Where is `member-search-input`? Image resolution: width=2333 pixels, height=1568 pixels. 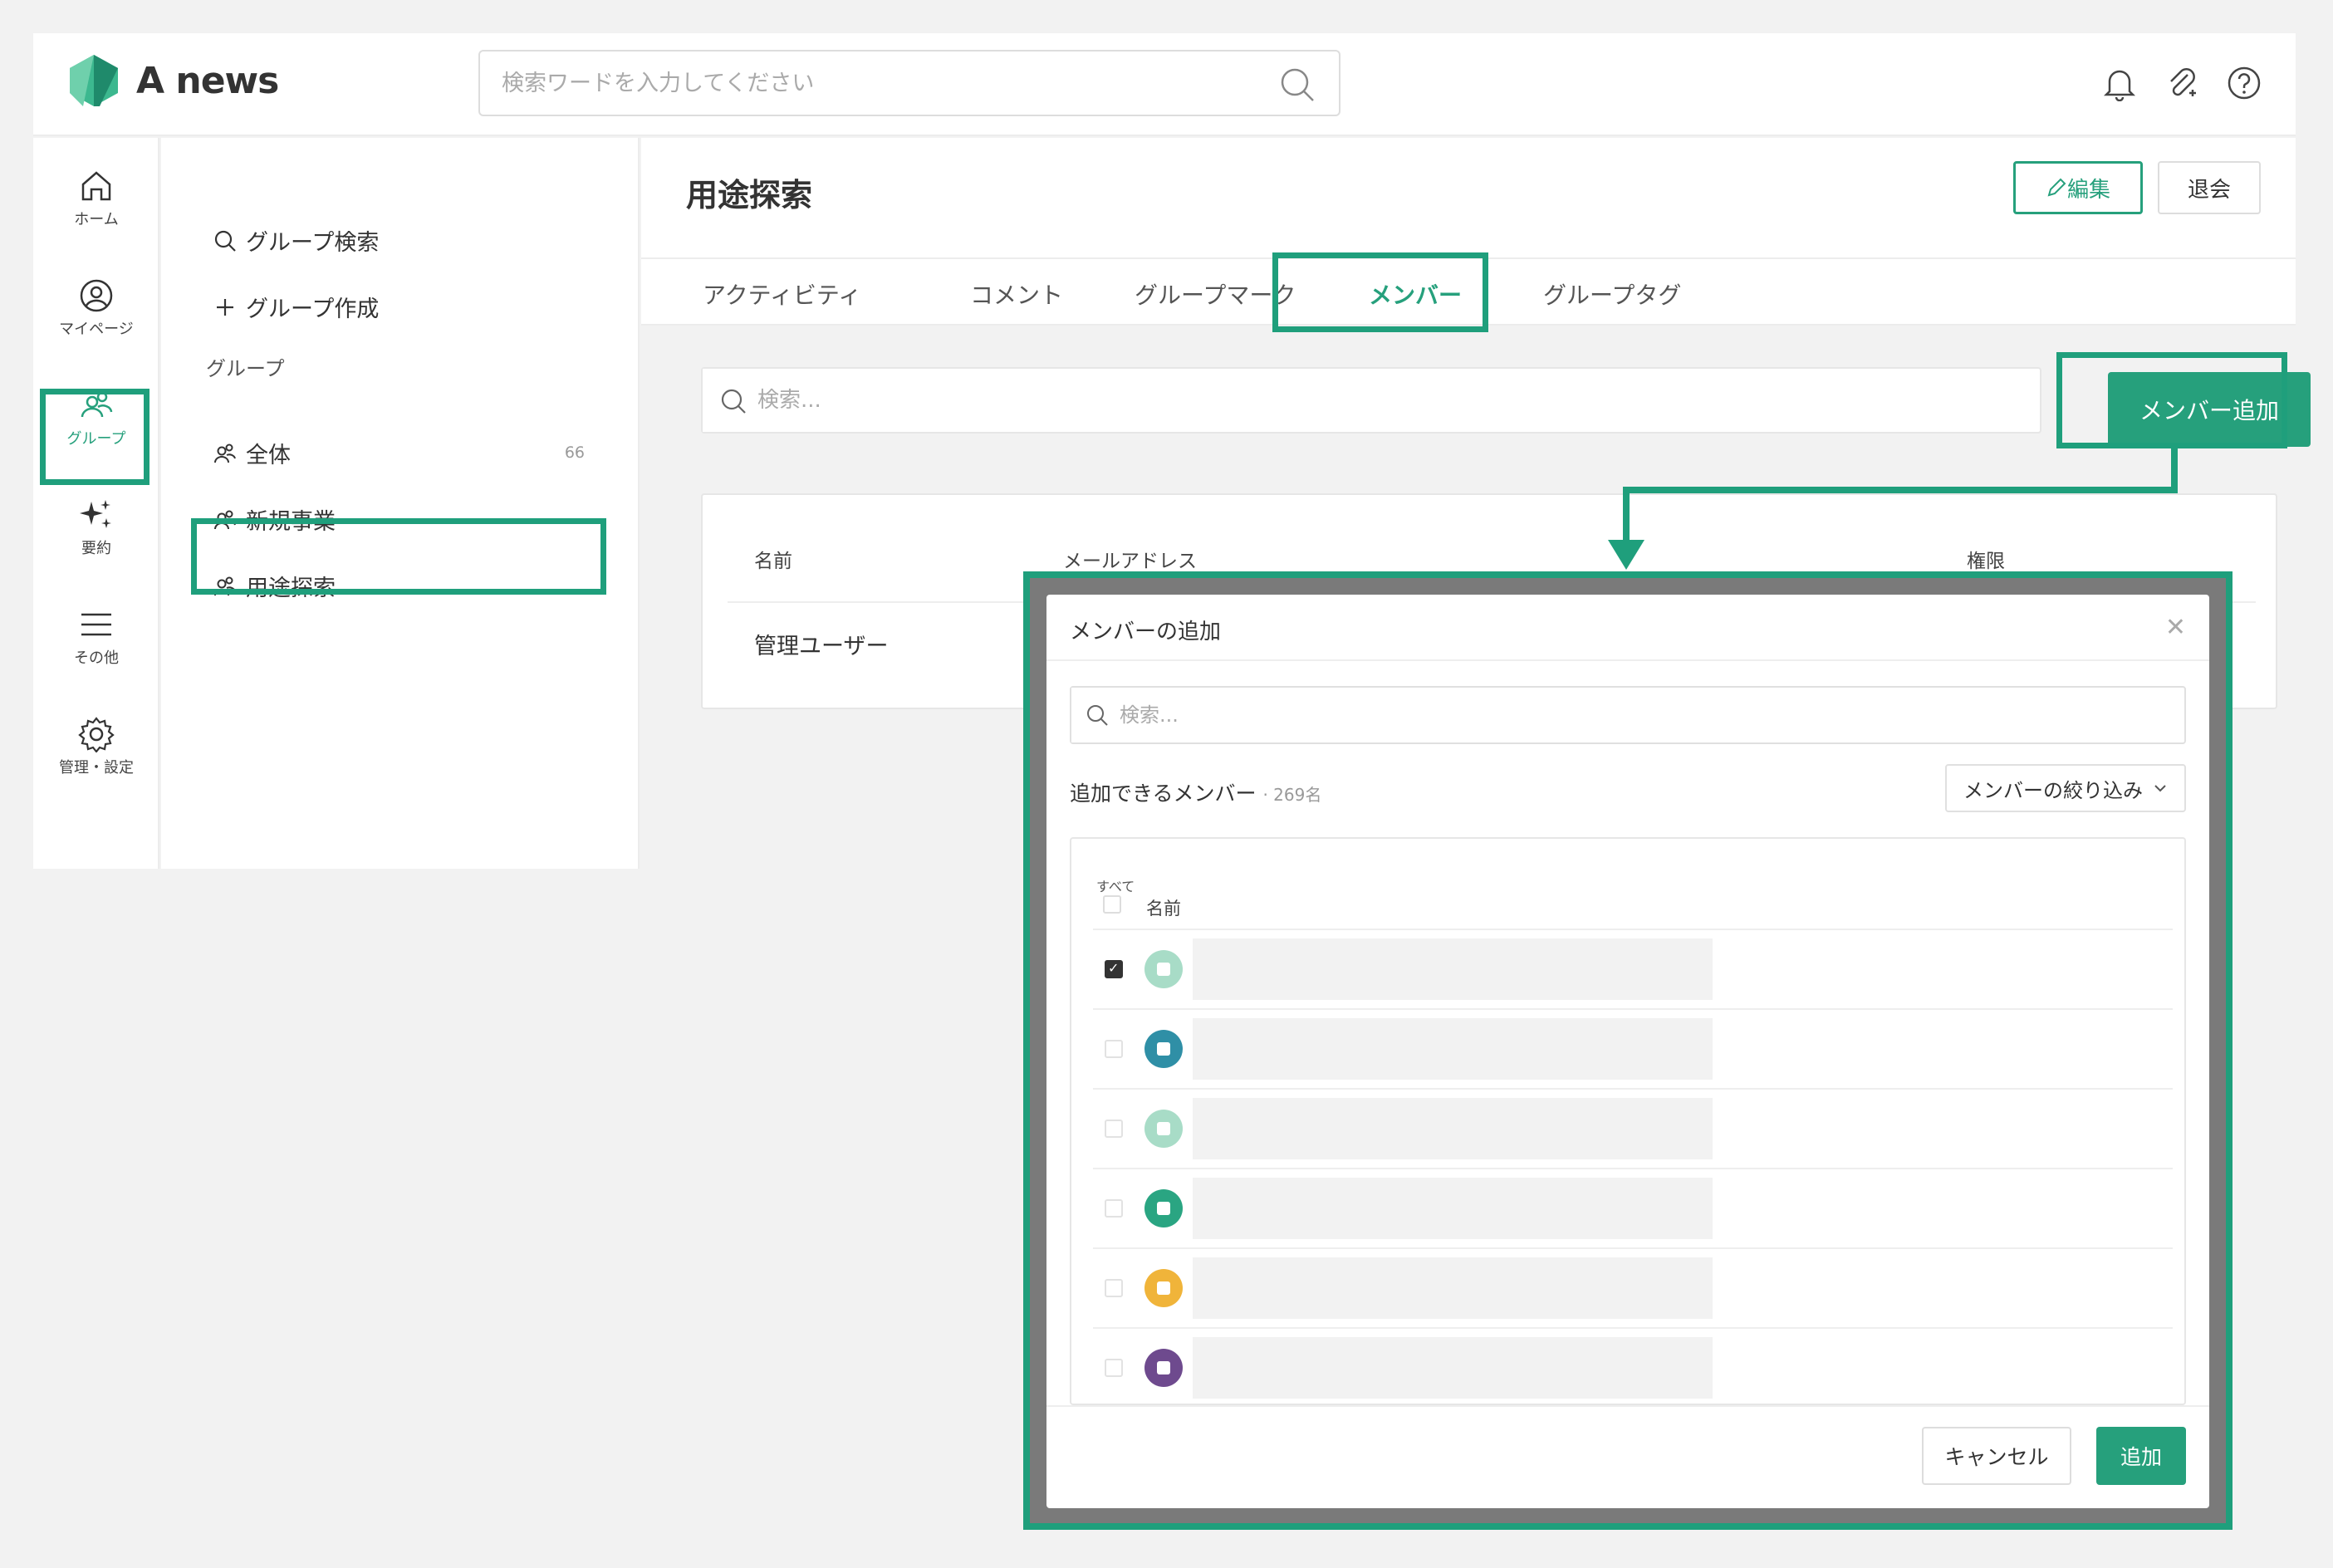 member-search-input is located at coordinates (1284, 400).